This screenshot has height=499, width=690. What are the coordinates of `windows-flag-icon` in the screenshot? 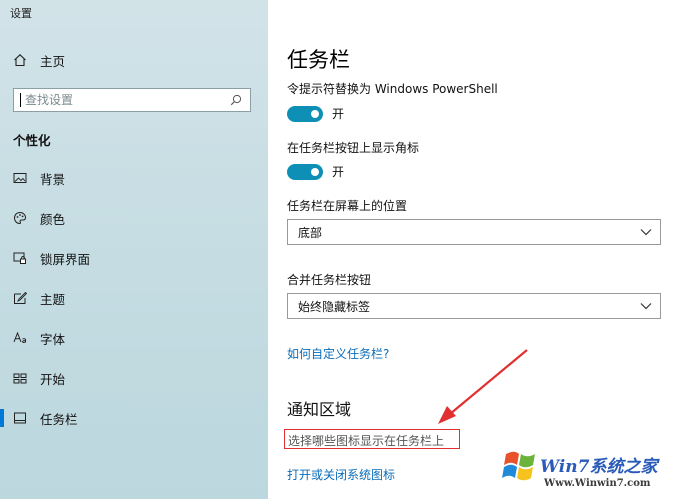 It's located at (518, 466).